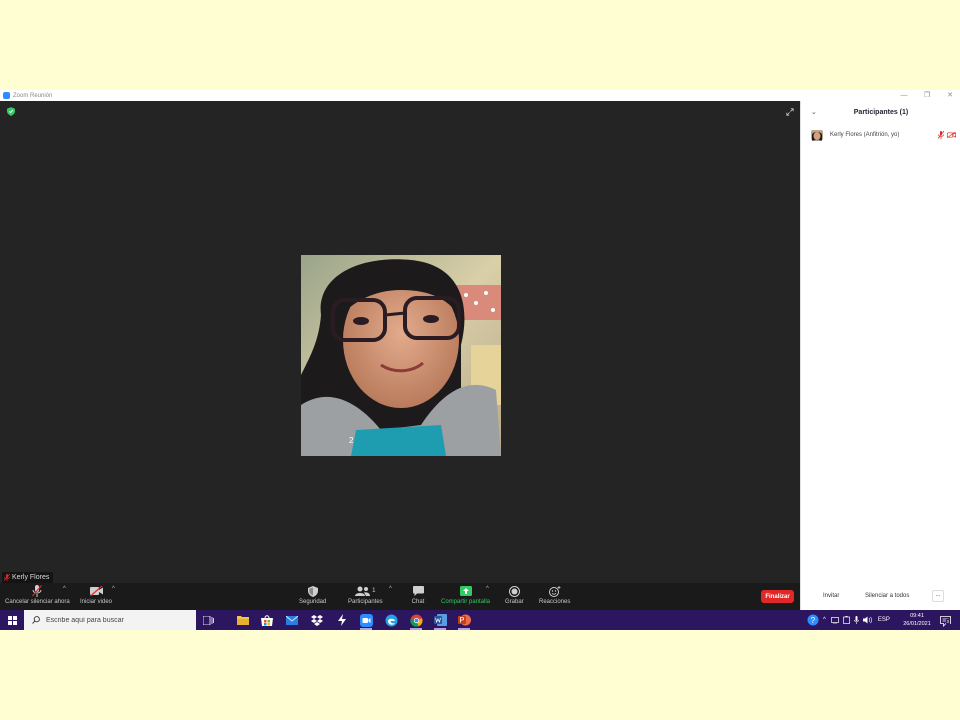 The image size is (960, 720). I want to click on security-button: Seguridad, so click(312, 595).